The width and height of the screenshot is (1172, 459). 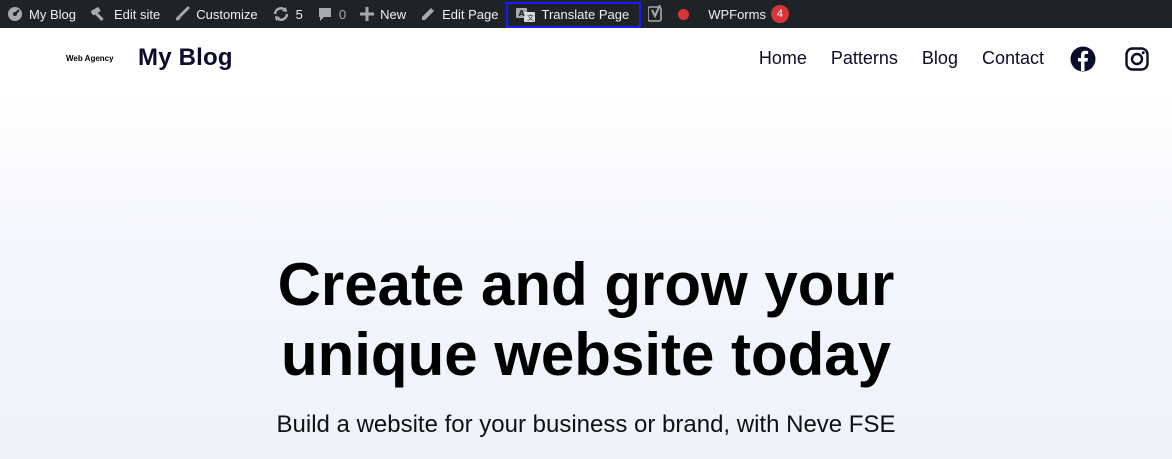 I want to click on updates-count: 5, so click(x=299, y=14).